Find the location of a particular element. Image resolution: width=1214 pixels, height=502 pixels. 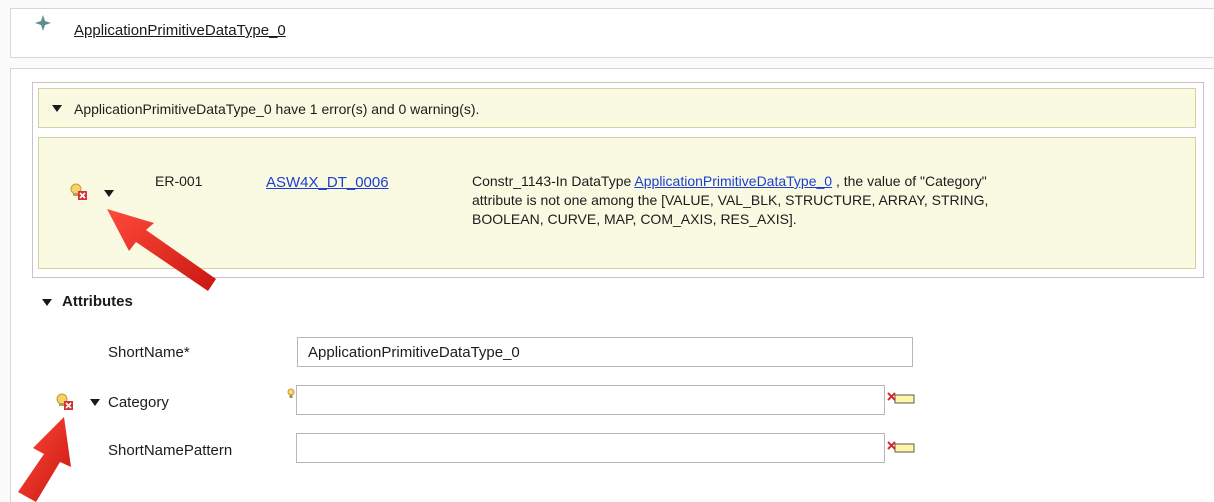

error-code: ER-001 is located at coordinates (179, 181).